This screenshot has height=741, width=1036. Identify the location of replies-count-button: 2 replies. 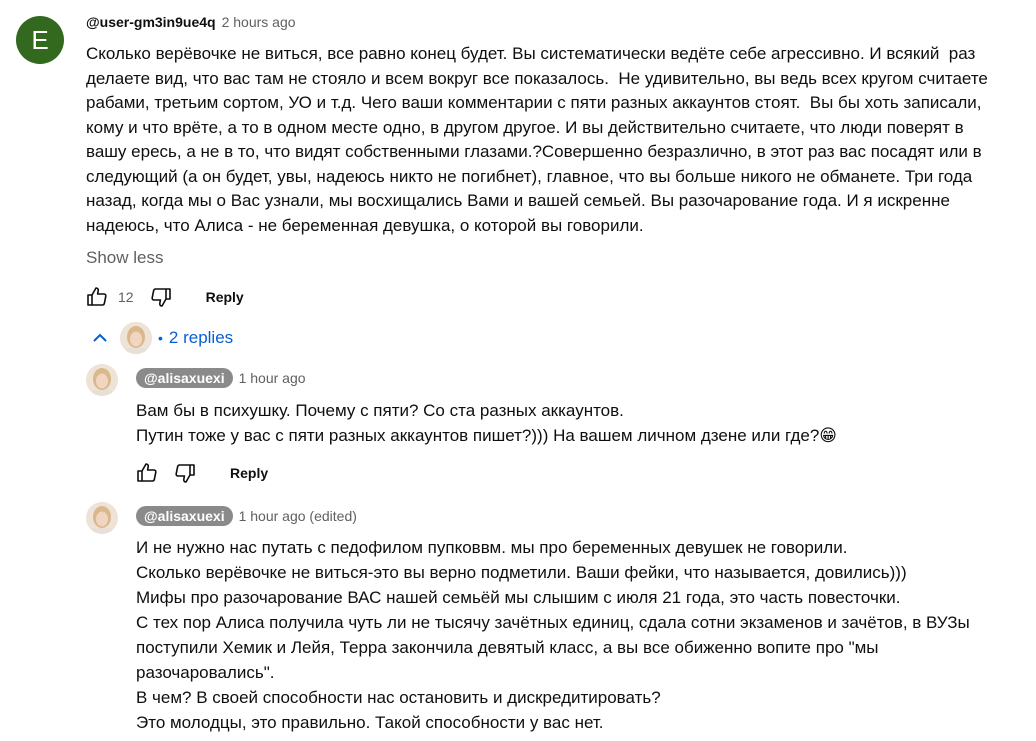
(201, 338).